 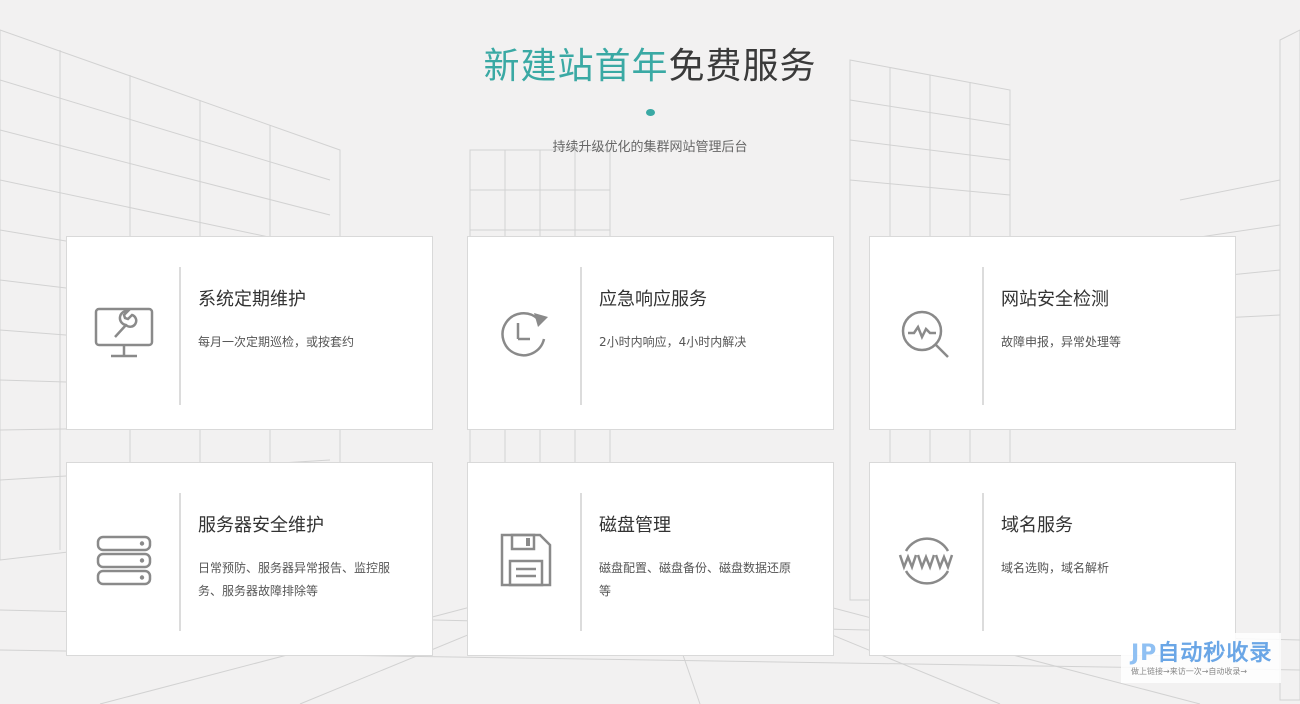 I want to click on service-card-disk-management: 磁盘管理 磁盘配置、磁盘备份、磁盘数据还原等, so click(x=650, y=559).